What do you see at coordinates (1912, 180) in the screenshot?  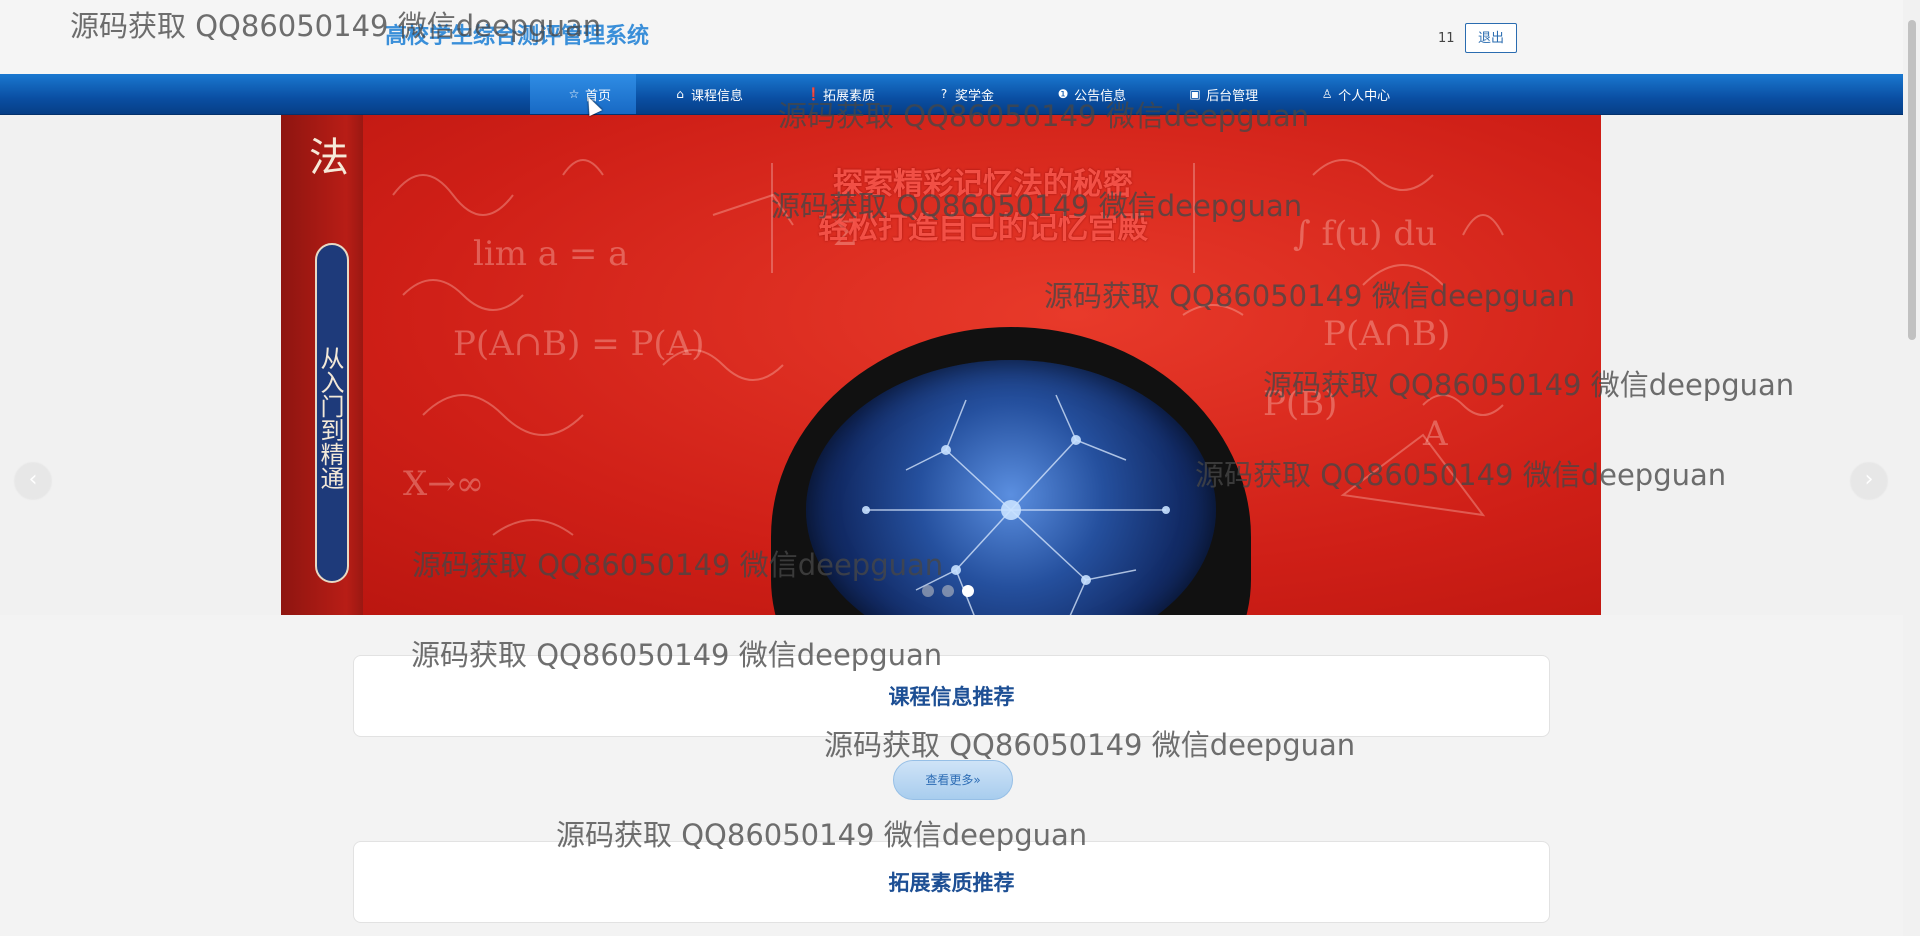 I see `scrollbar-thumb` at bounding box center [1912, 180].